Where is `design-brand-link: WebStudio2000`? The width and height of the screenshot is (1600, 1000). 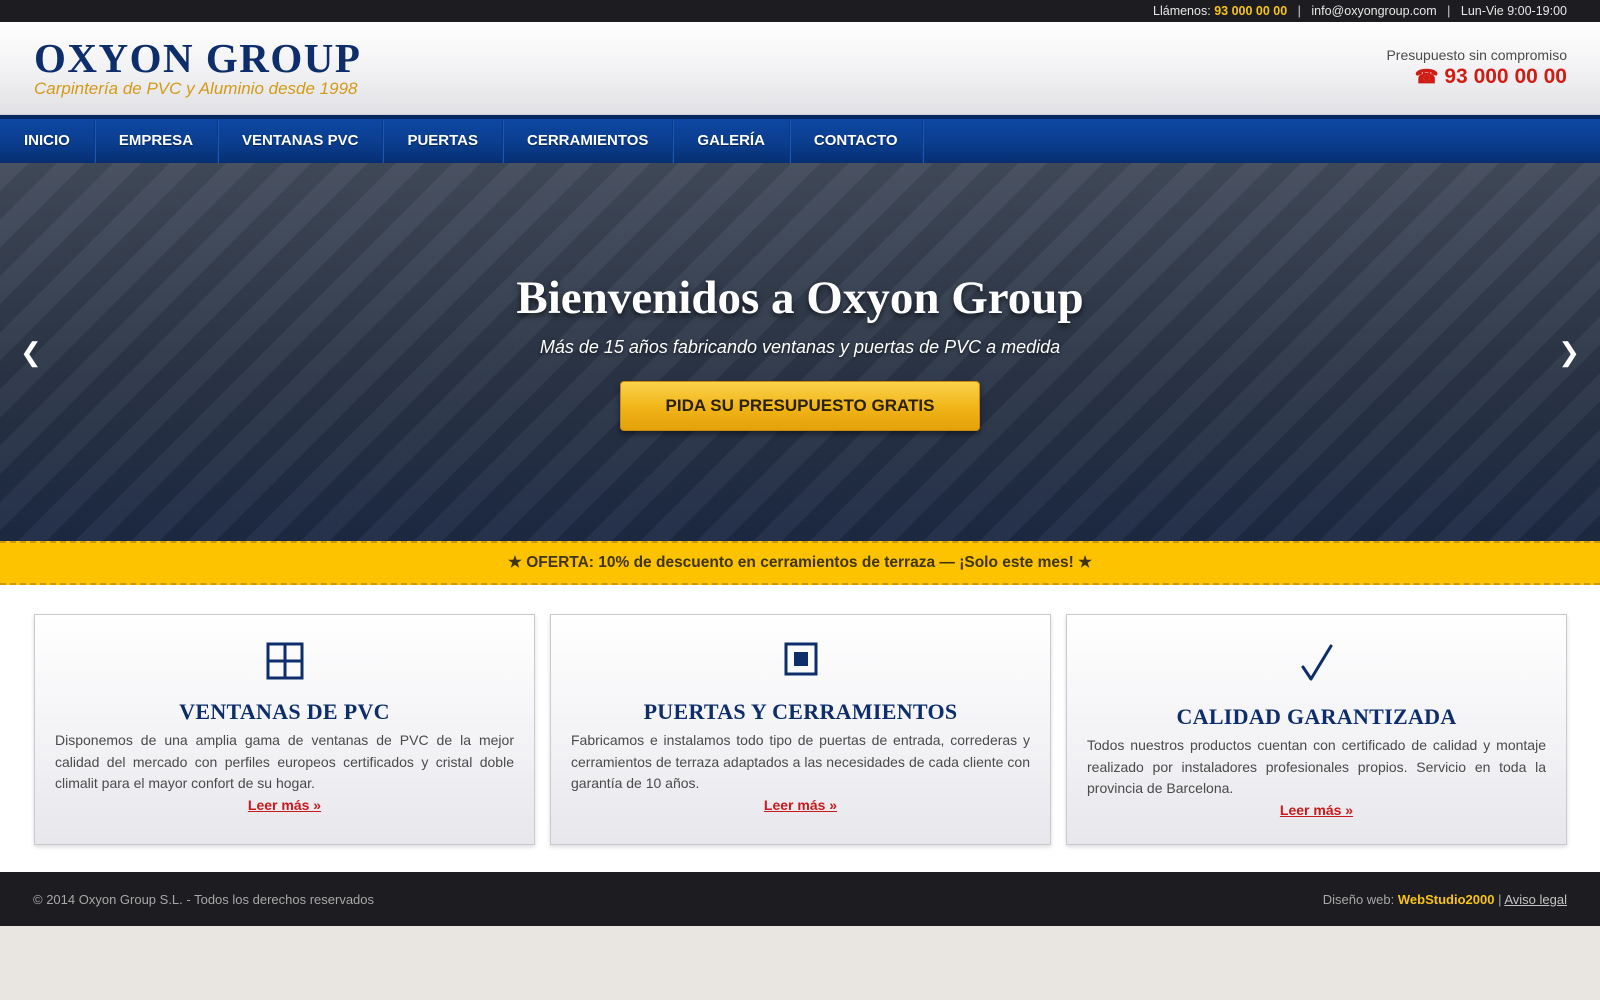 design-brand-link: WebStudio2000 is located at coordinates (1446, 899).